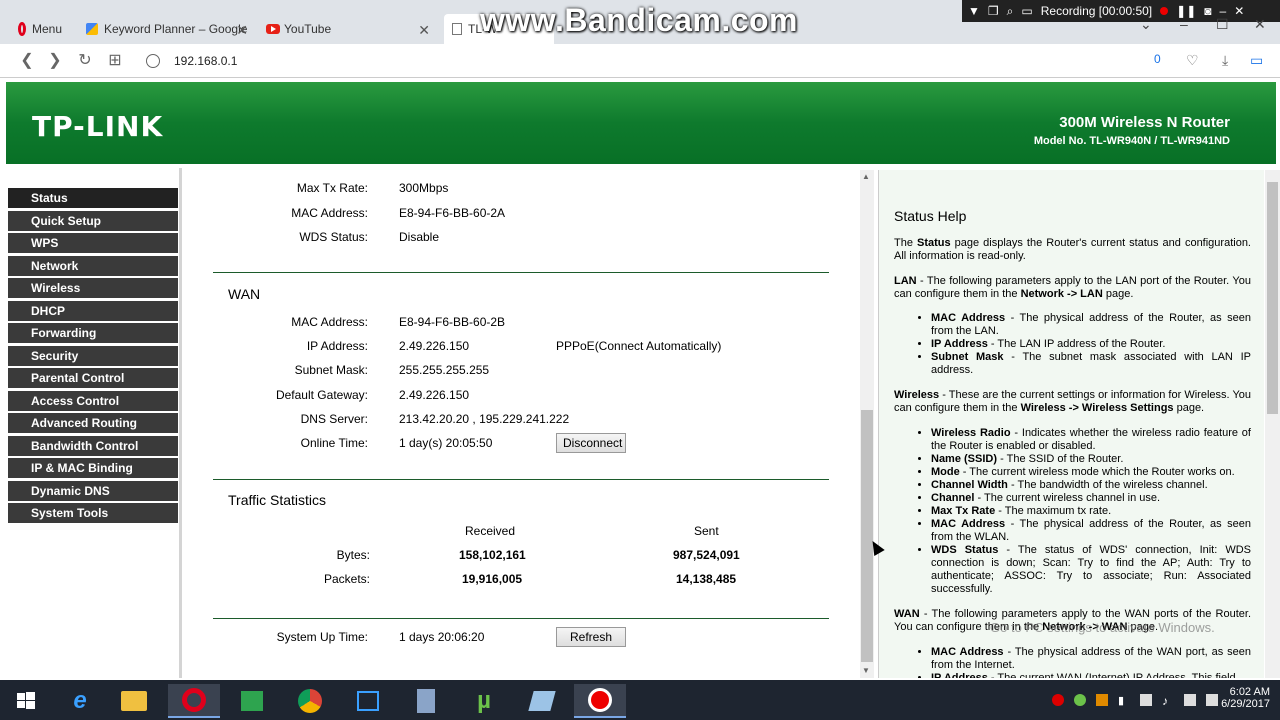 This screenshot has width=1280, height=720. Describe the element at coordinates (591, 443) in the screenshot. I see `disconnect-button: Disconnect` at that location.